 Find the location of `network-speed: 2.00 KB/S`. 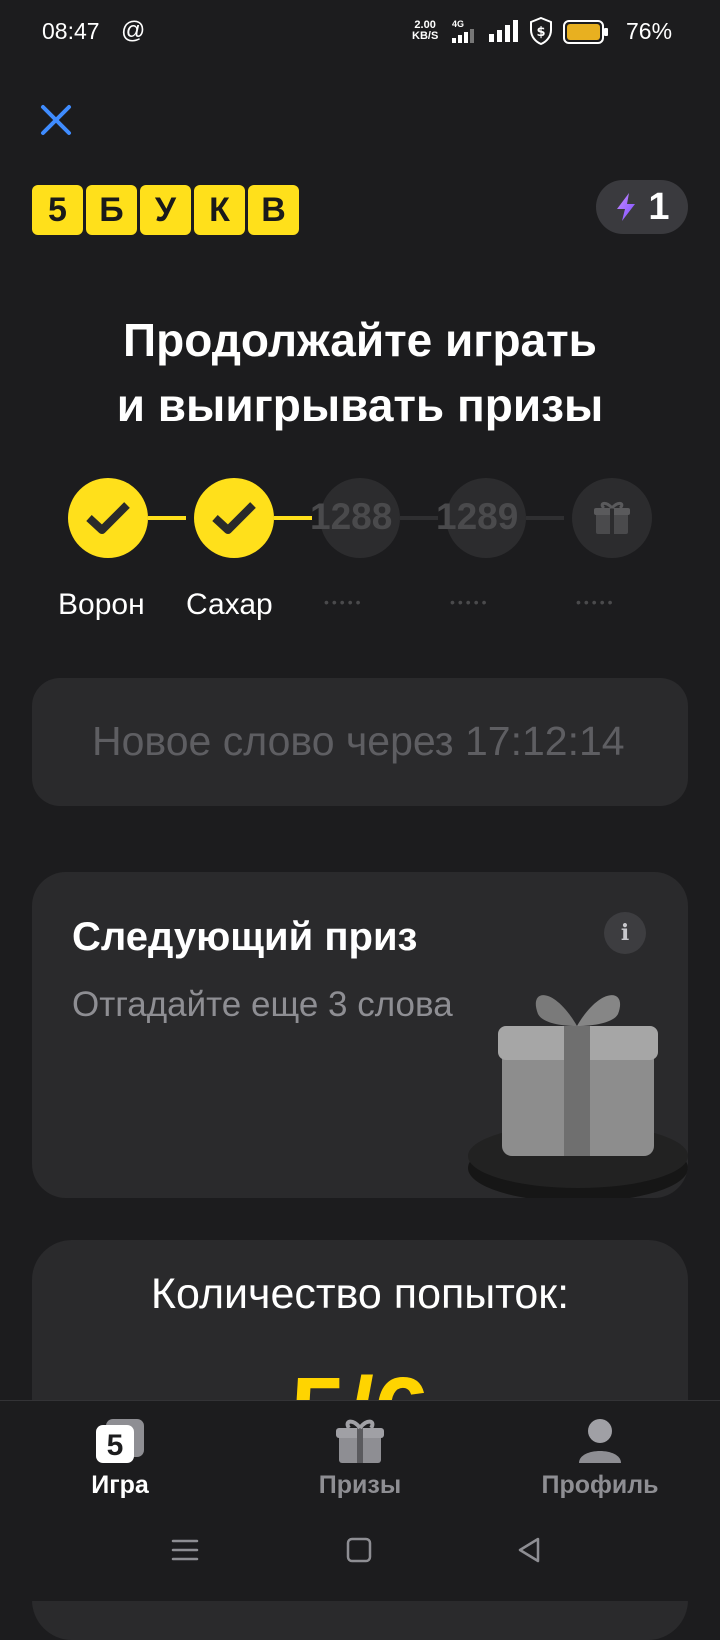

network-speed: 2.00 KB/S is located at coordinates (425, 30).